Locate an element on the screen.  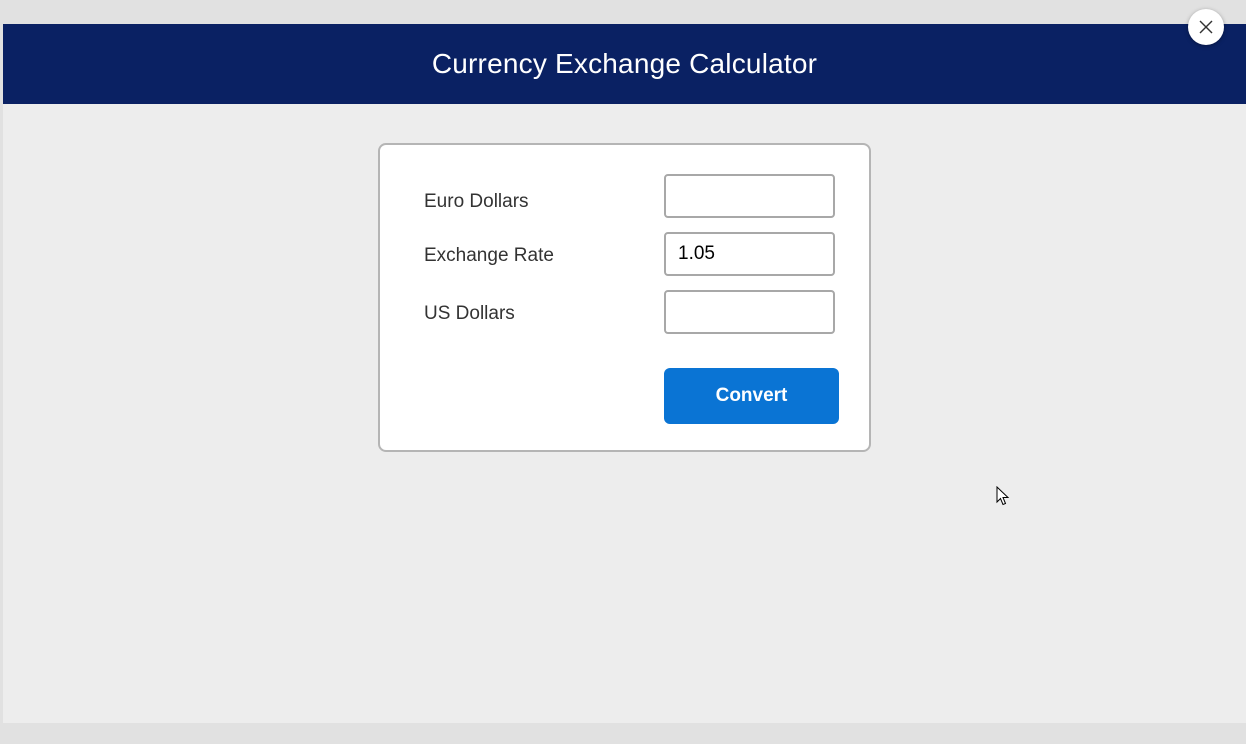
close-button is located at coordinates (1206, 27).